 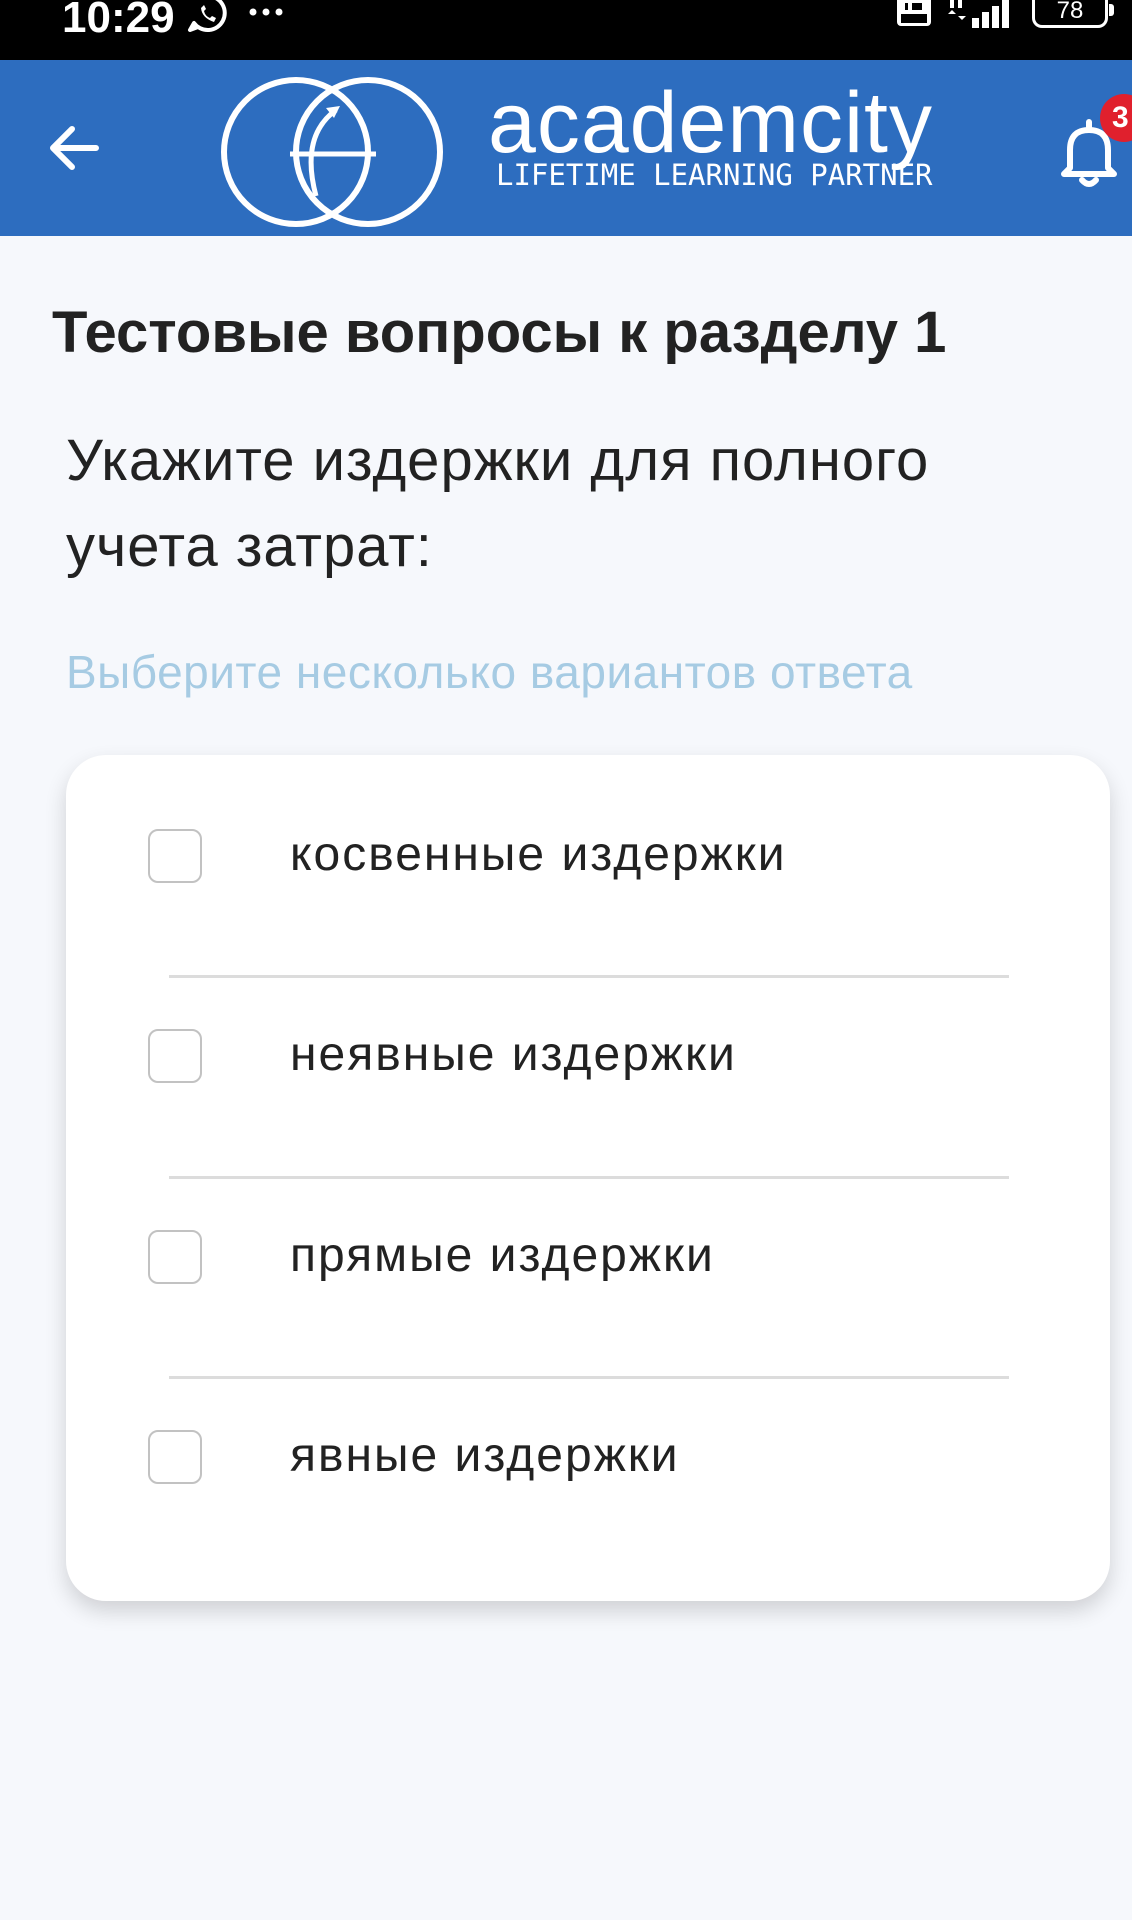 What do you see at coordinates (485, 1455) in the screenshot?
I see `answer-label: явные издержки` at bounding box center [485, 1455].